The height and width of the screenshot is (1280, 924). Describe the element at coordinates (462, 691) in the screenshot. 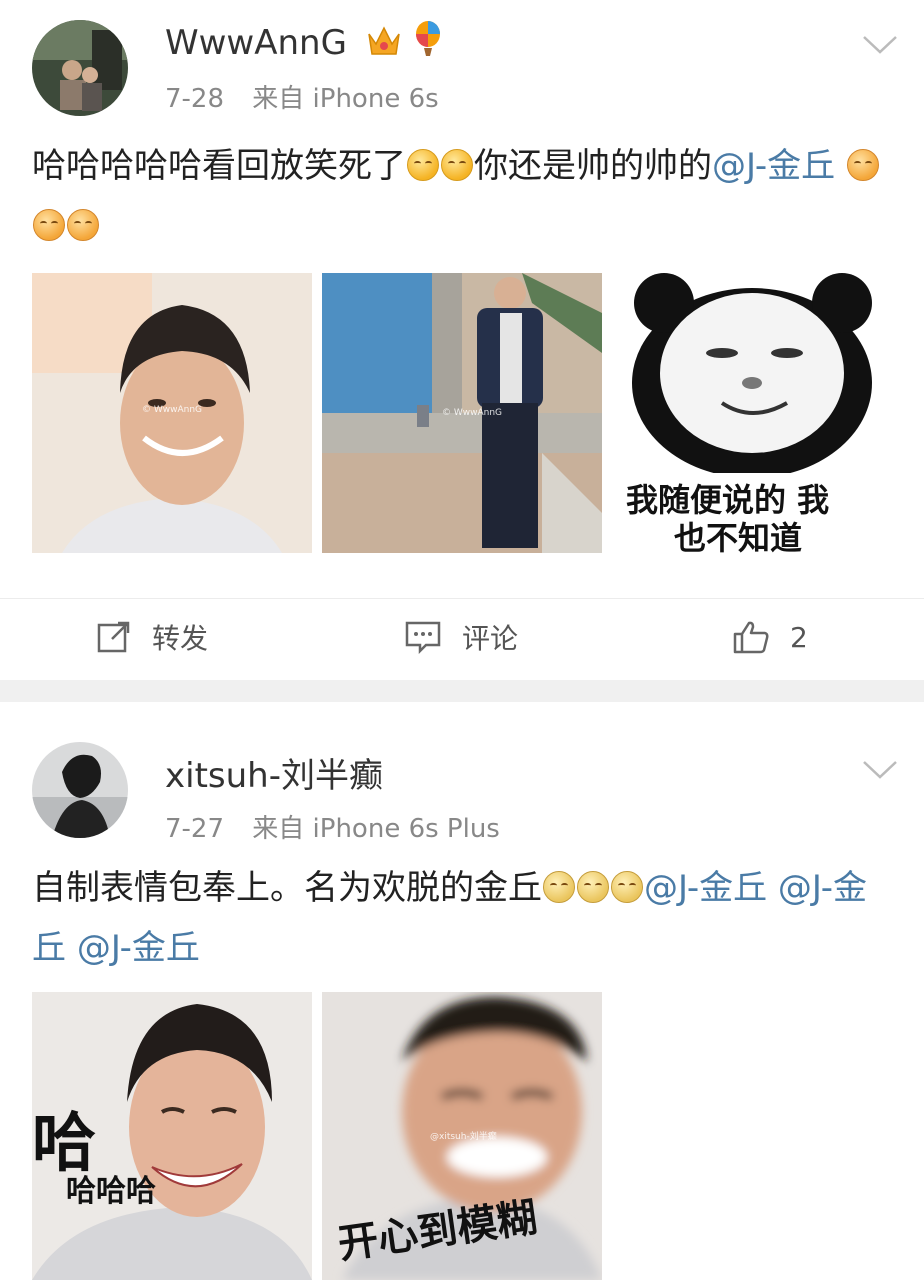

I see `post-divider` at that location.